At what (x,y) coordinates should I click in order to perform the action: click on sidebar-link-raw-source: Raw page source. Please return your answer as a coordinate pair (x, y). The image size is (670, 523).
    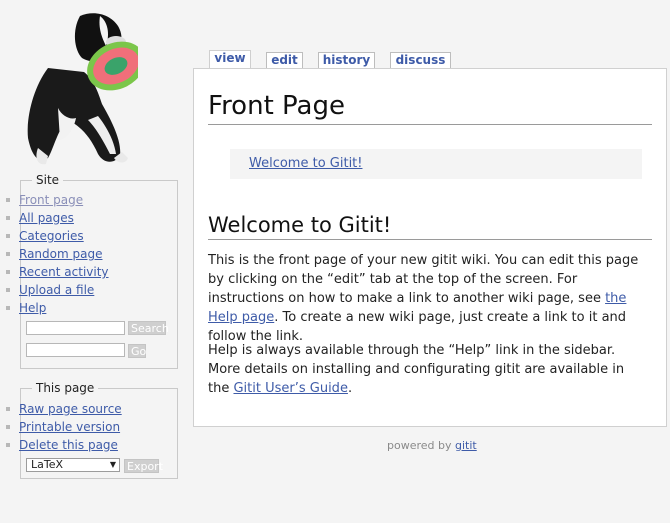
    Looking at the image, I should click on (64, 409).